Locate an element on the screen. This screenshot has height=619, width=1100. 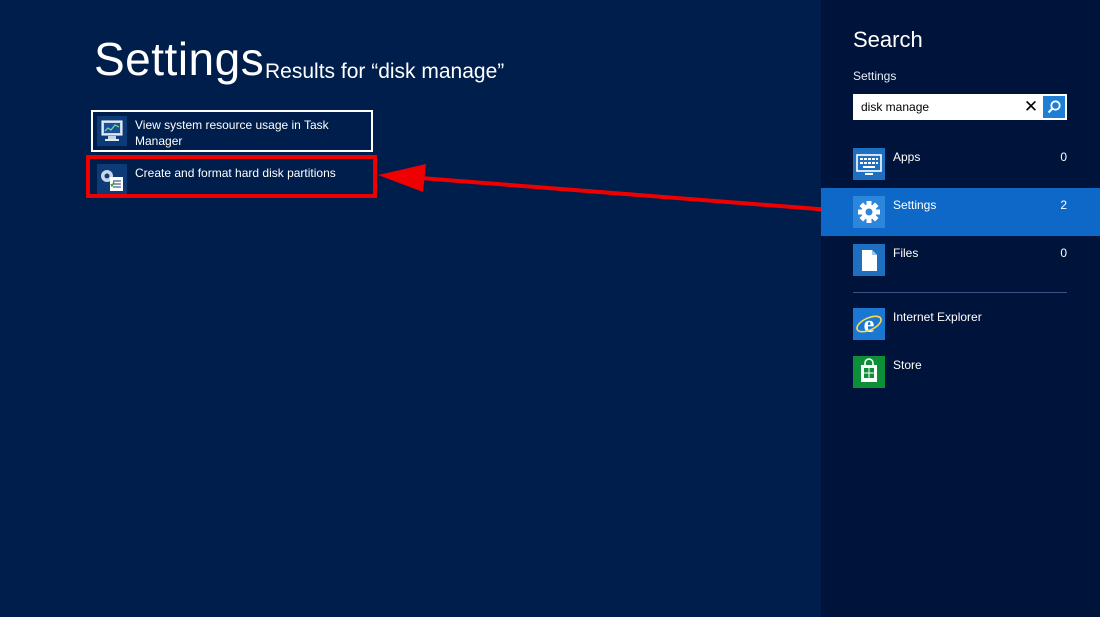
app-label: Store is located at coordinates (907, 365).